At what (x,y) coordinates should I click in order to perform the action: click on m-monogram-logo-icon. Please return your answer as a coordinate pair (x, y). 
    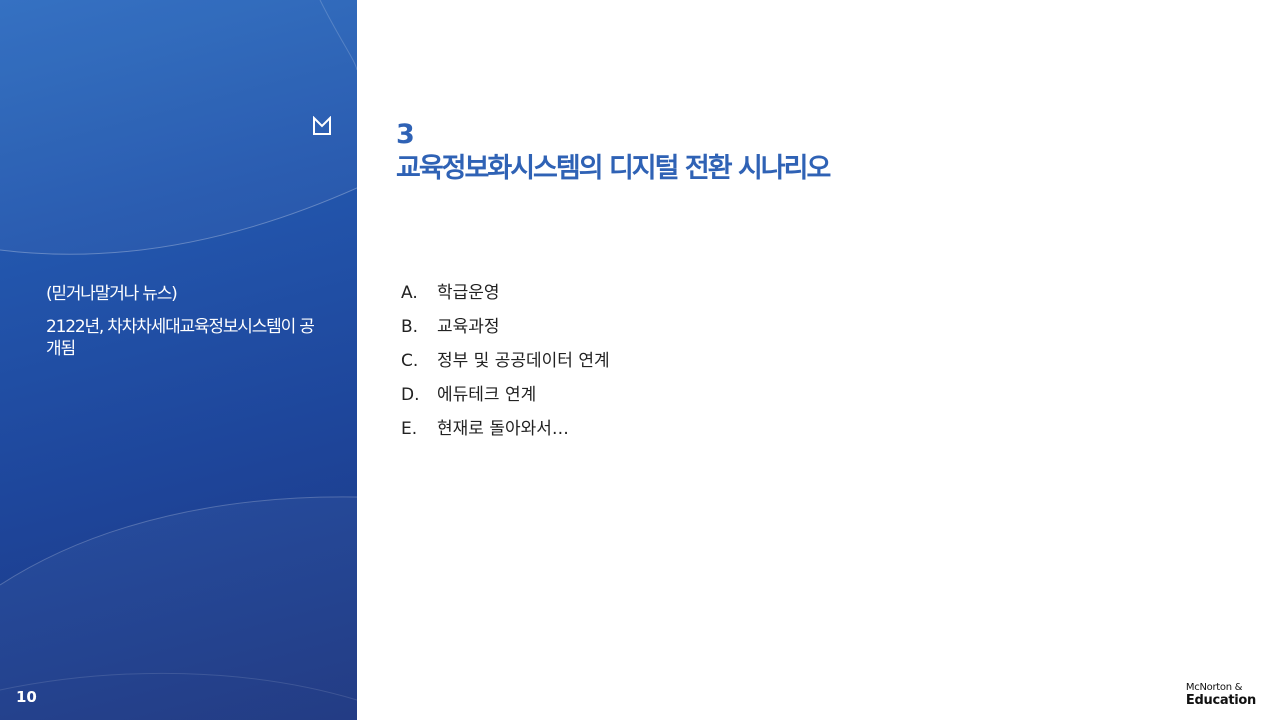
    Looking at the image, I should click on (322, 125).